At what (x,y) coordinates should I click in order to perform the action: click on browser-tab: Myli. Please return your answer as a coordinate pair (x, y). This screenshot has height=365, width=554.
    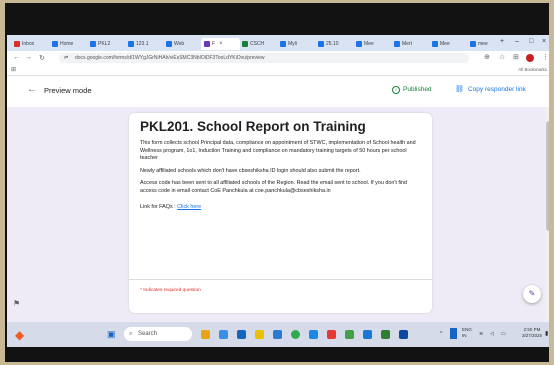
    Looking at the image, I should click on (296, 44).